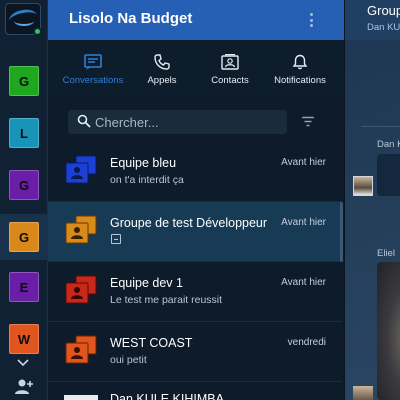 Image resolution: width=400 pixels, height=400 pixels. What do you see at coordinates (162, 62) in the screenshot?
I see `phone-icon` at bounding box center [162, 62].